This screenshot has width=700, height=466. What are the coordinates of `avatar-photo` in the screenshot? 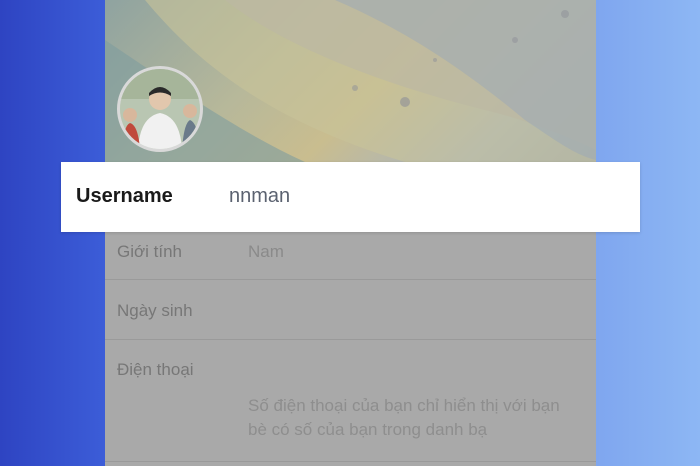 It's located at (160, 109).